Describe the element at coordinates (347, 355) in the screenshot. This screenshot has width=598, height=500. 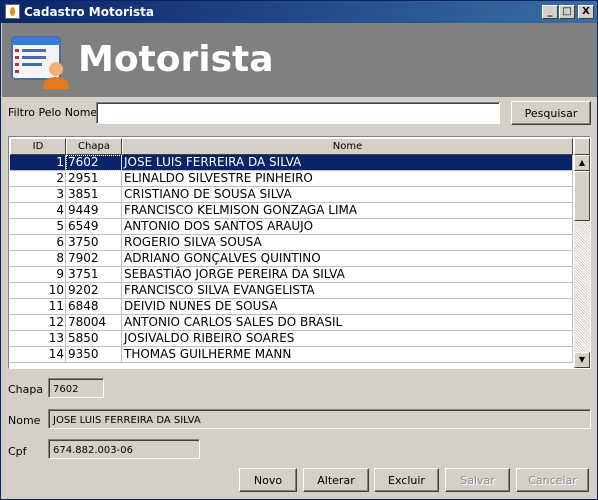
I see `cell-nome: THOMAS GUILHERME MANN` at that location.